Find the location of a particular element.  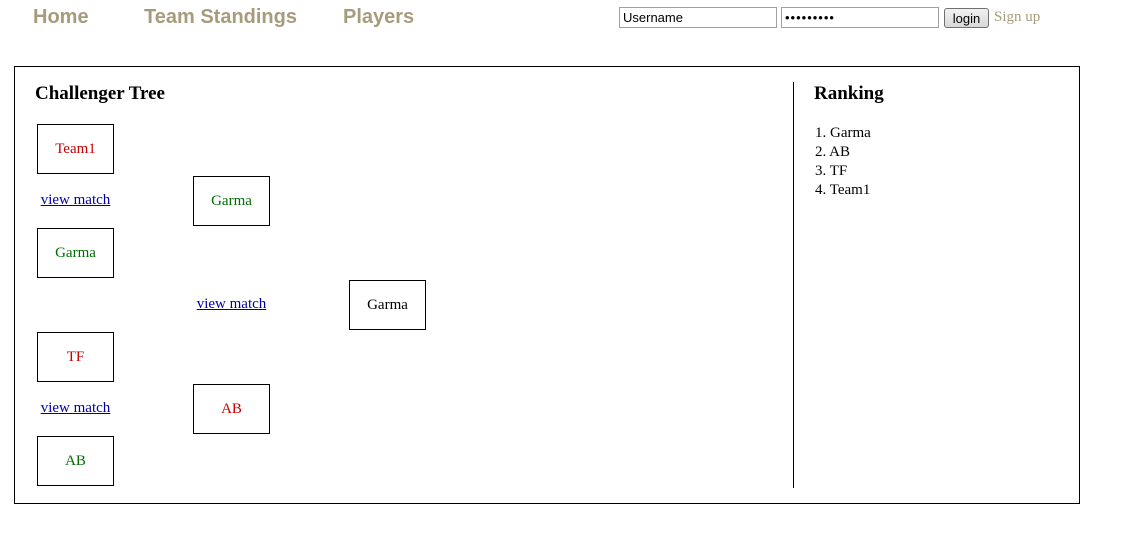

ranking-item: 1. Garma is located at coordinates (843, 133).